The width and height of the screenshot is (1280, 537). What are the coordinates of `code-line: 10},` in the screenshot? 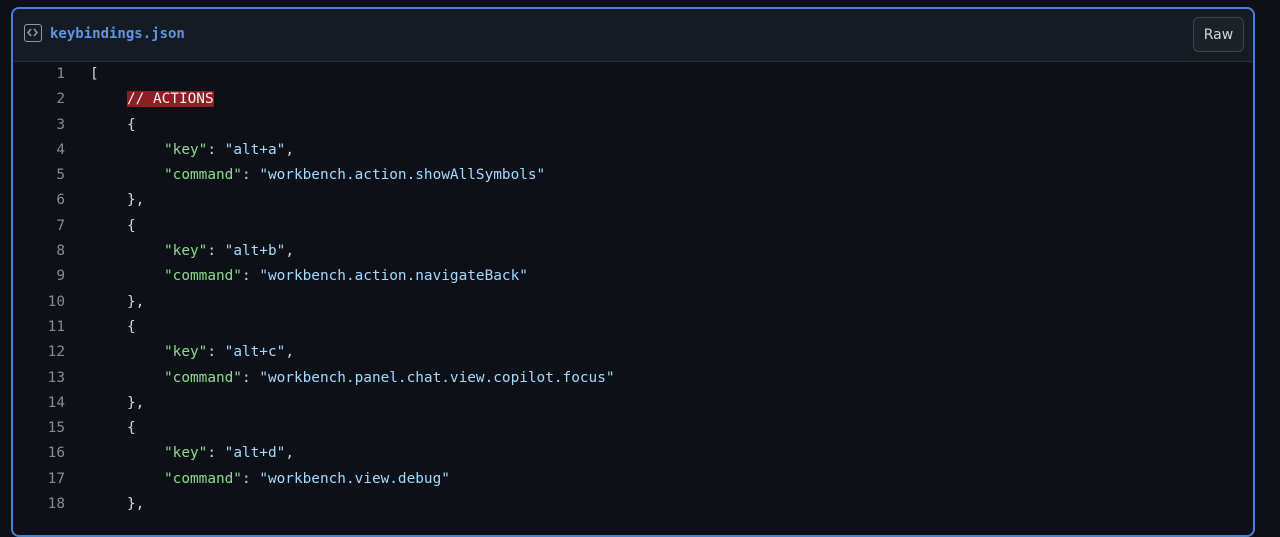 It's located at (633, 302).